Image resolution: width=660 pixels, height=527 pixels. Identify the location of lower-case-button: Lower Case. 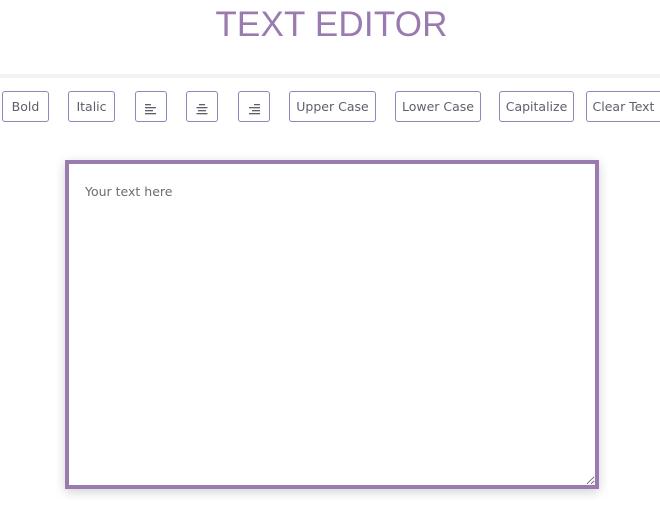
(438, 106).